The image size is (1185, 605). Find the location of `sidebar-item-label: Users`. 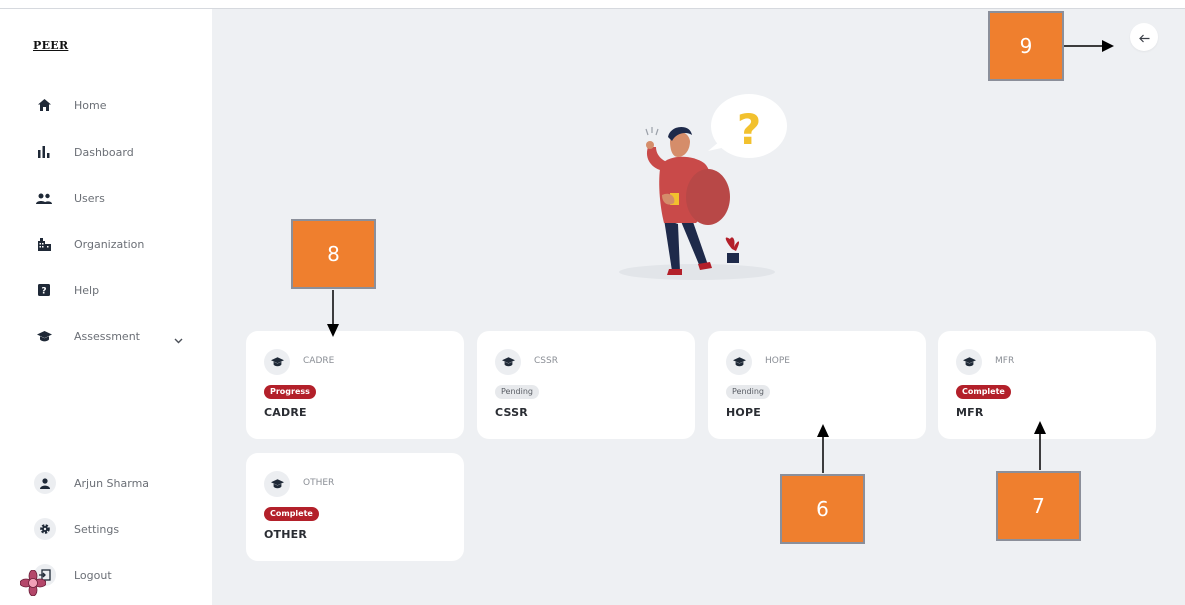

sidebar-item-label: Users is located at coordinates (89, 198).